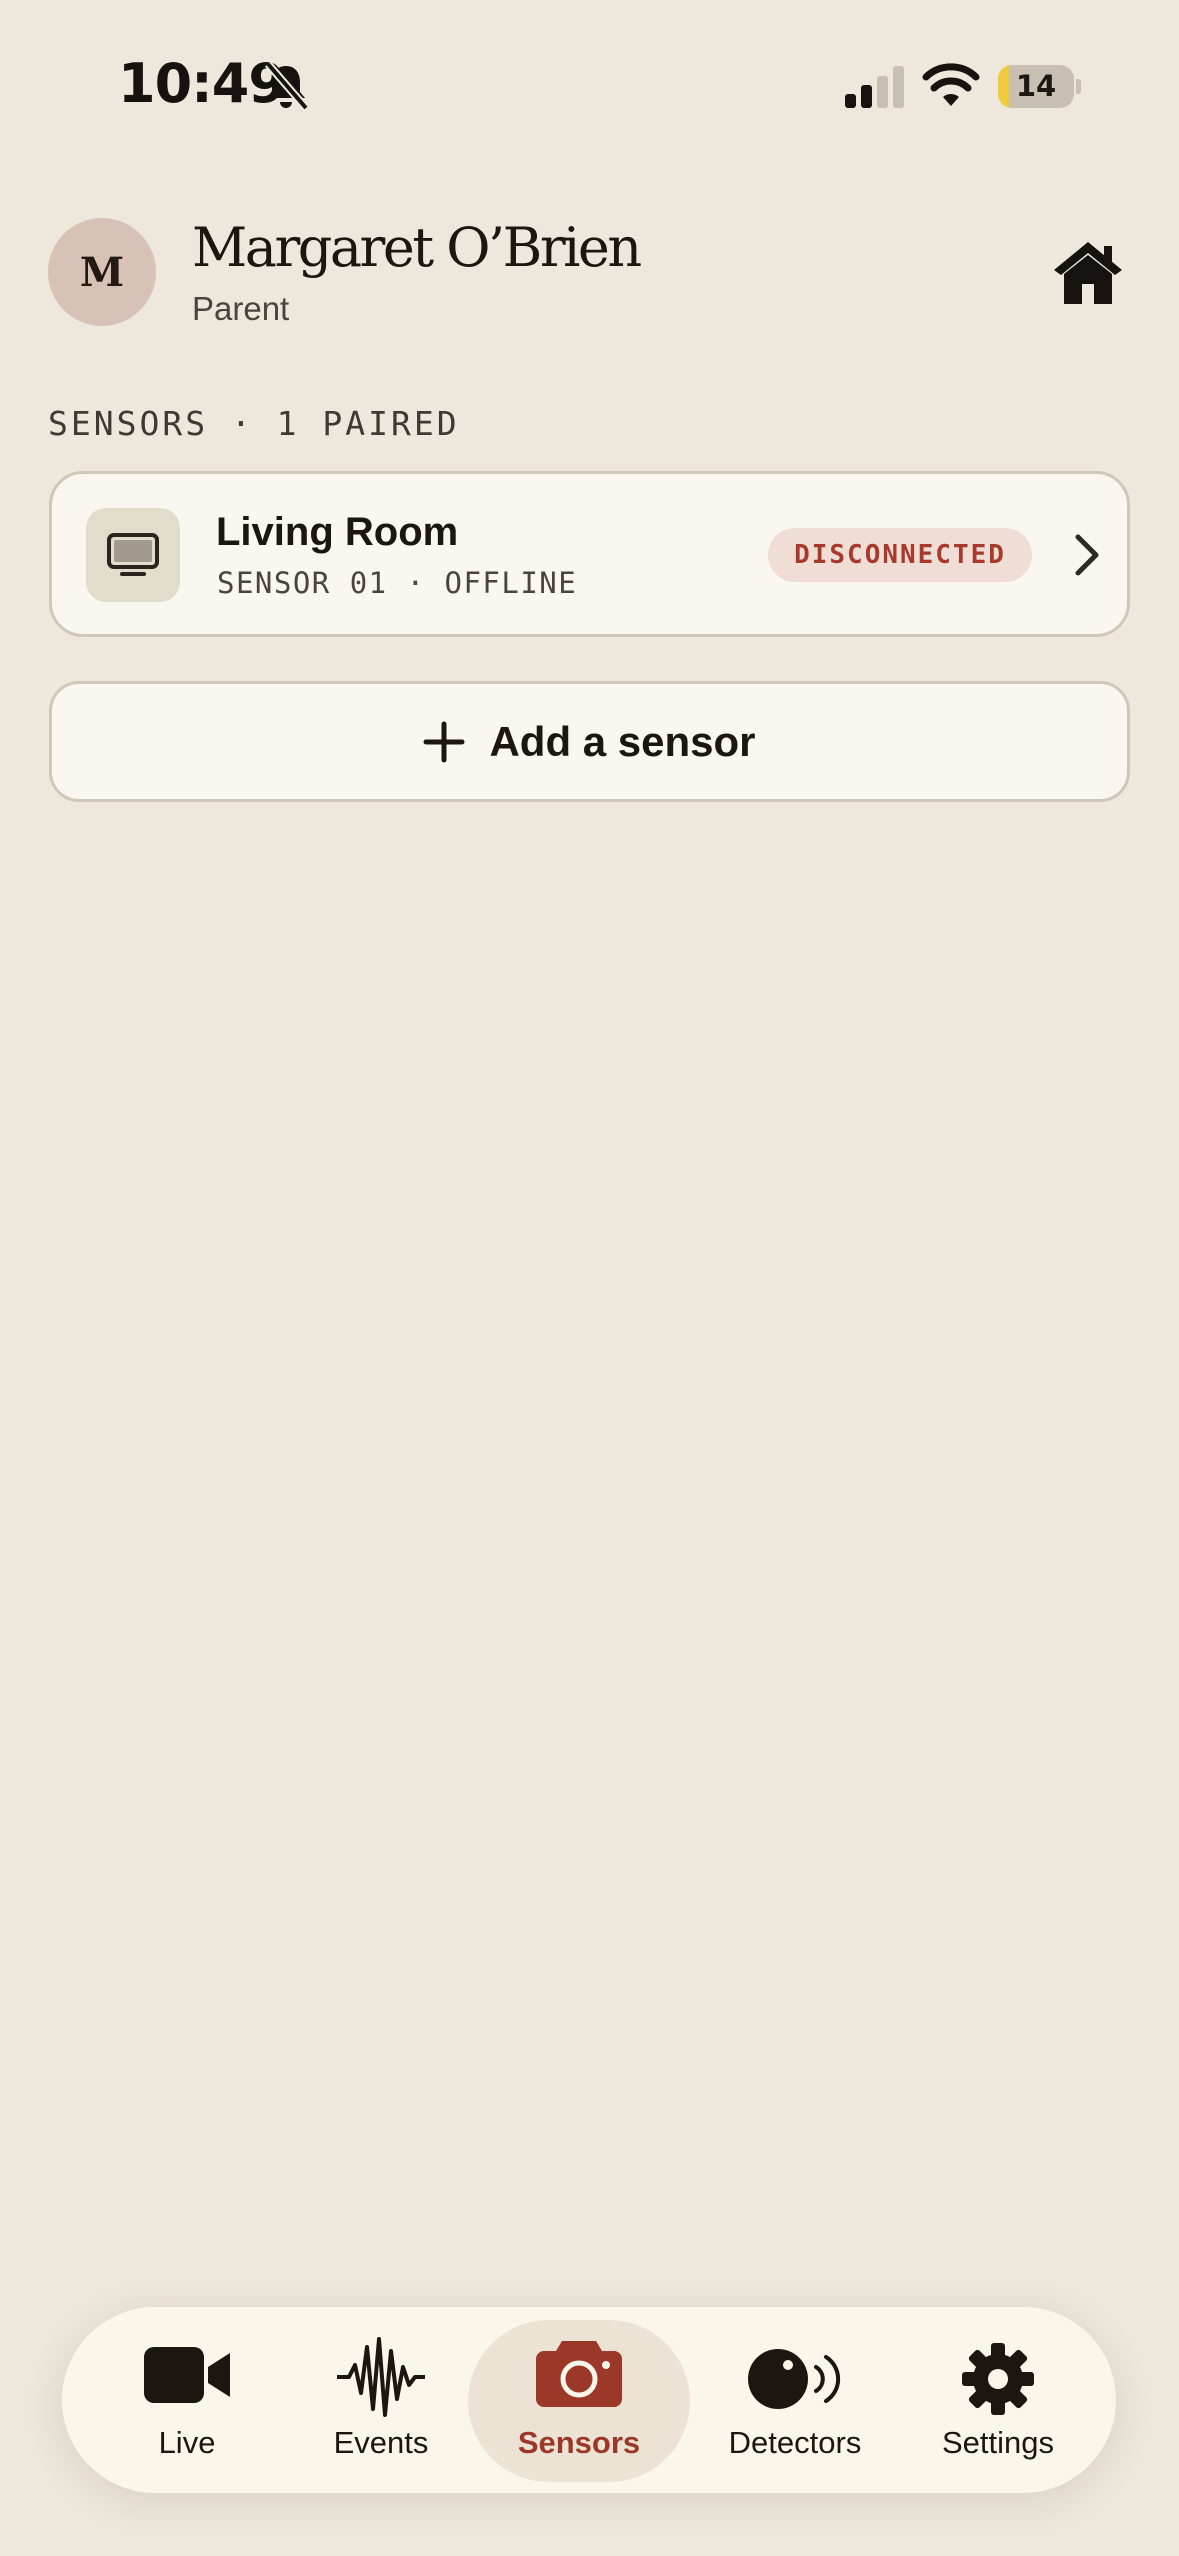  Describe the element at coordinates (102, 272) in the screenshot. I see `avatar: M` at that location.